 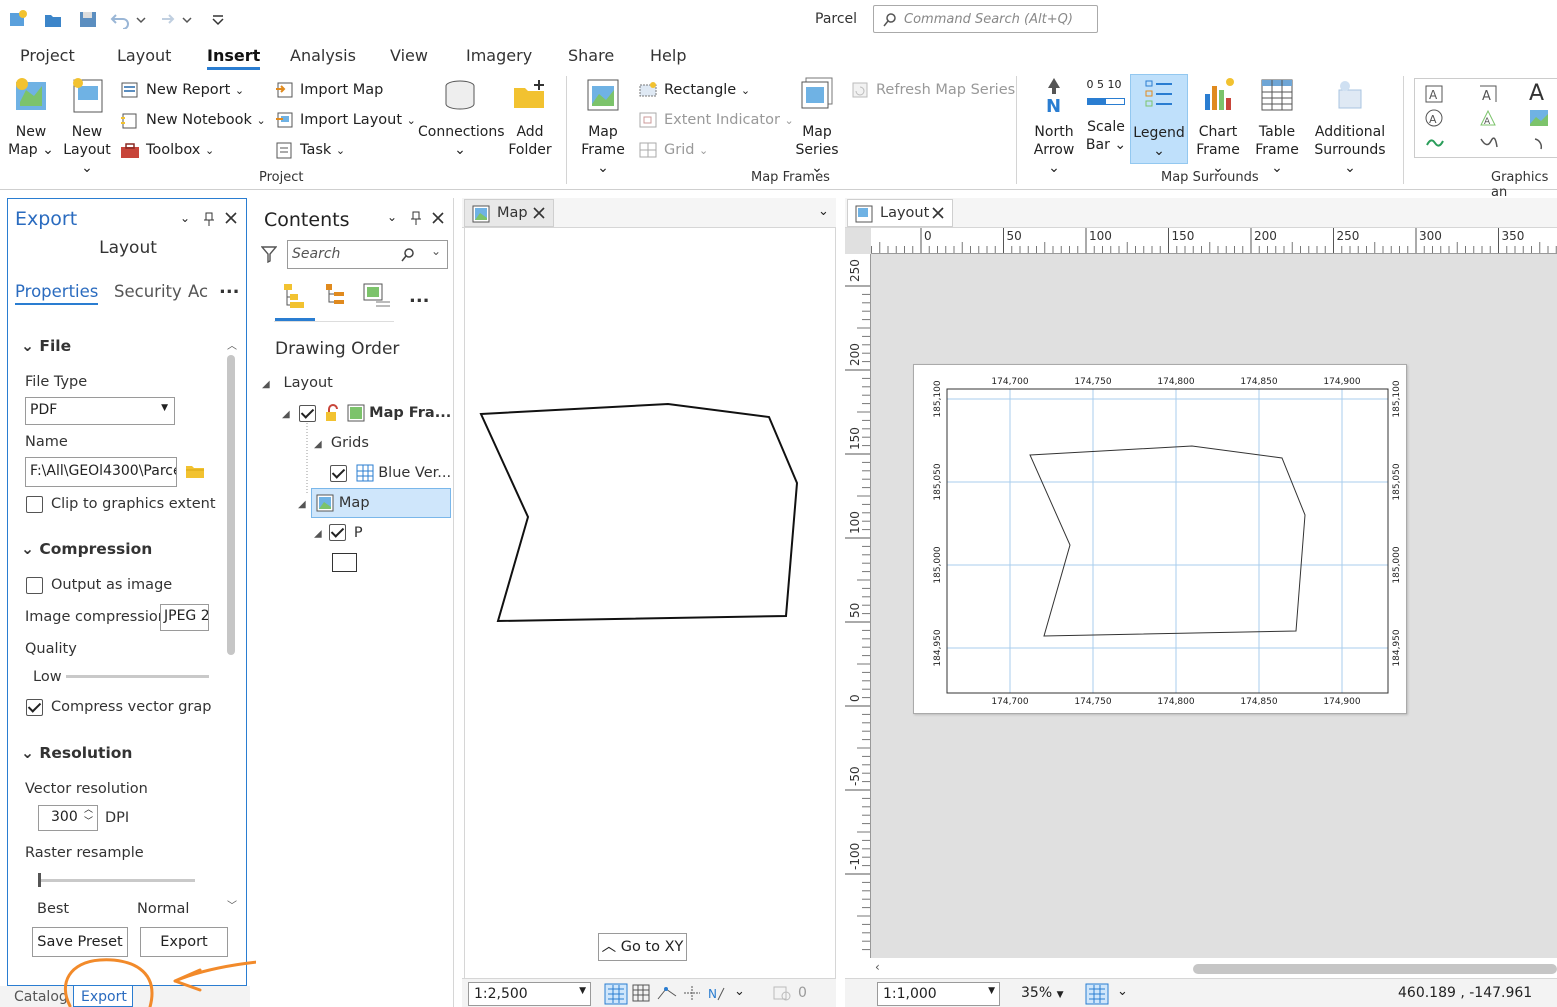 What do you see at coordinates (53, 19) in the screenshot?
I see `open-project-icon` at bounding box center [53, 19].